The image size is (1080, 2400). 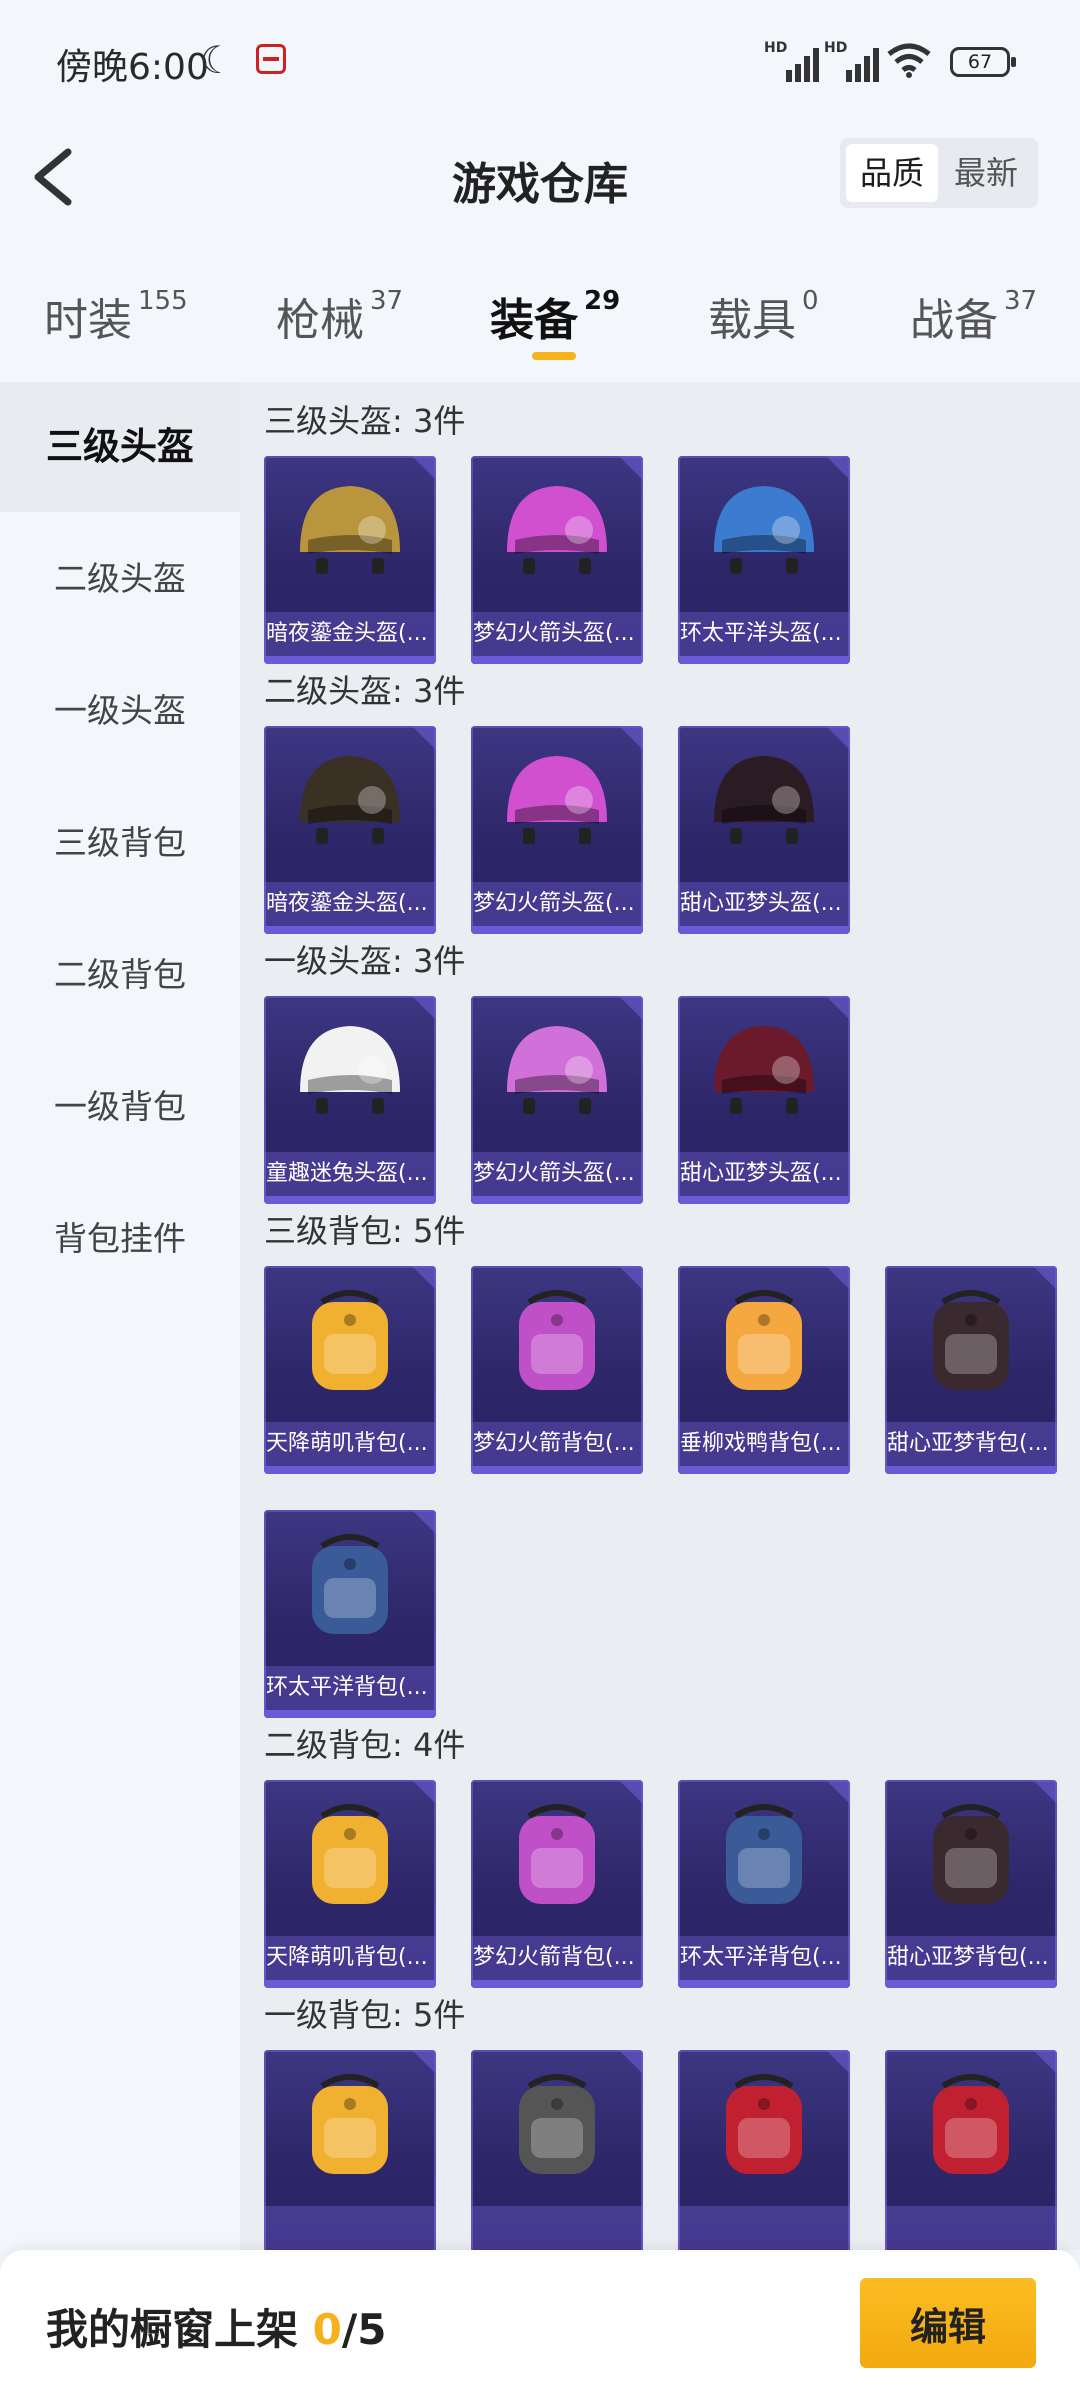 What do you see at coordinates (909, 60) in the screenshot?
I see `wifi-icon` at bounding box center [909, 60].